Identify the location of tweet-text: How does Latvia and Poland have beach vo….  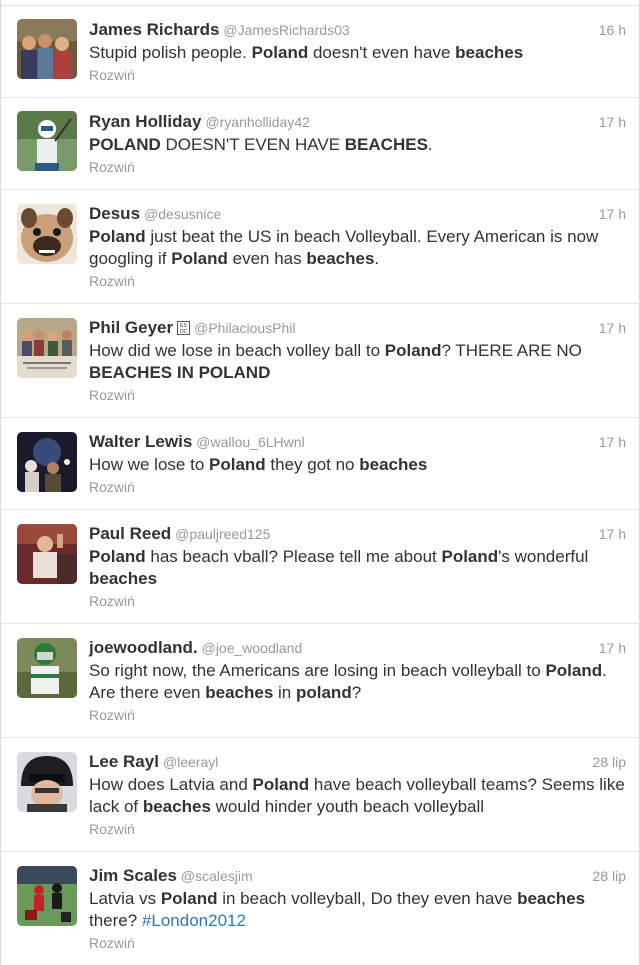
(357, 795).